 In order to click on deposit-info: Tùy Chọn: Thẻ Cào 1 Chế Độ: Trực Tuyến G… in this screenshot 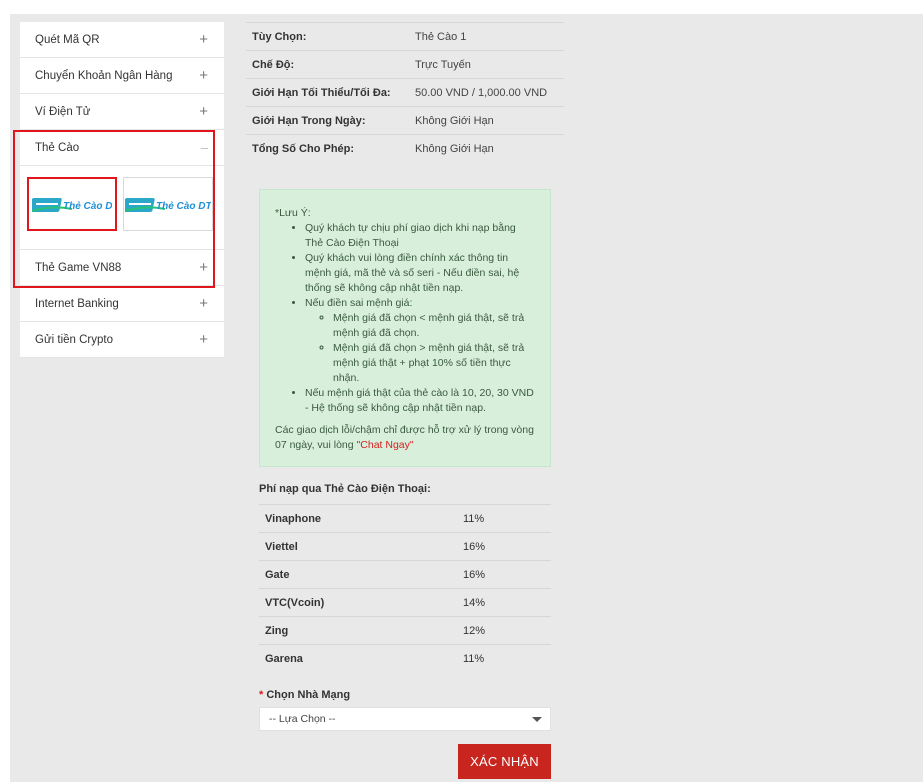, I will do `click(405, 92)`.